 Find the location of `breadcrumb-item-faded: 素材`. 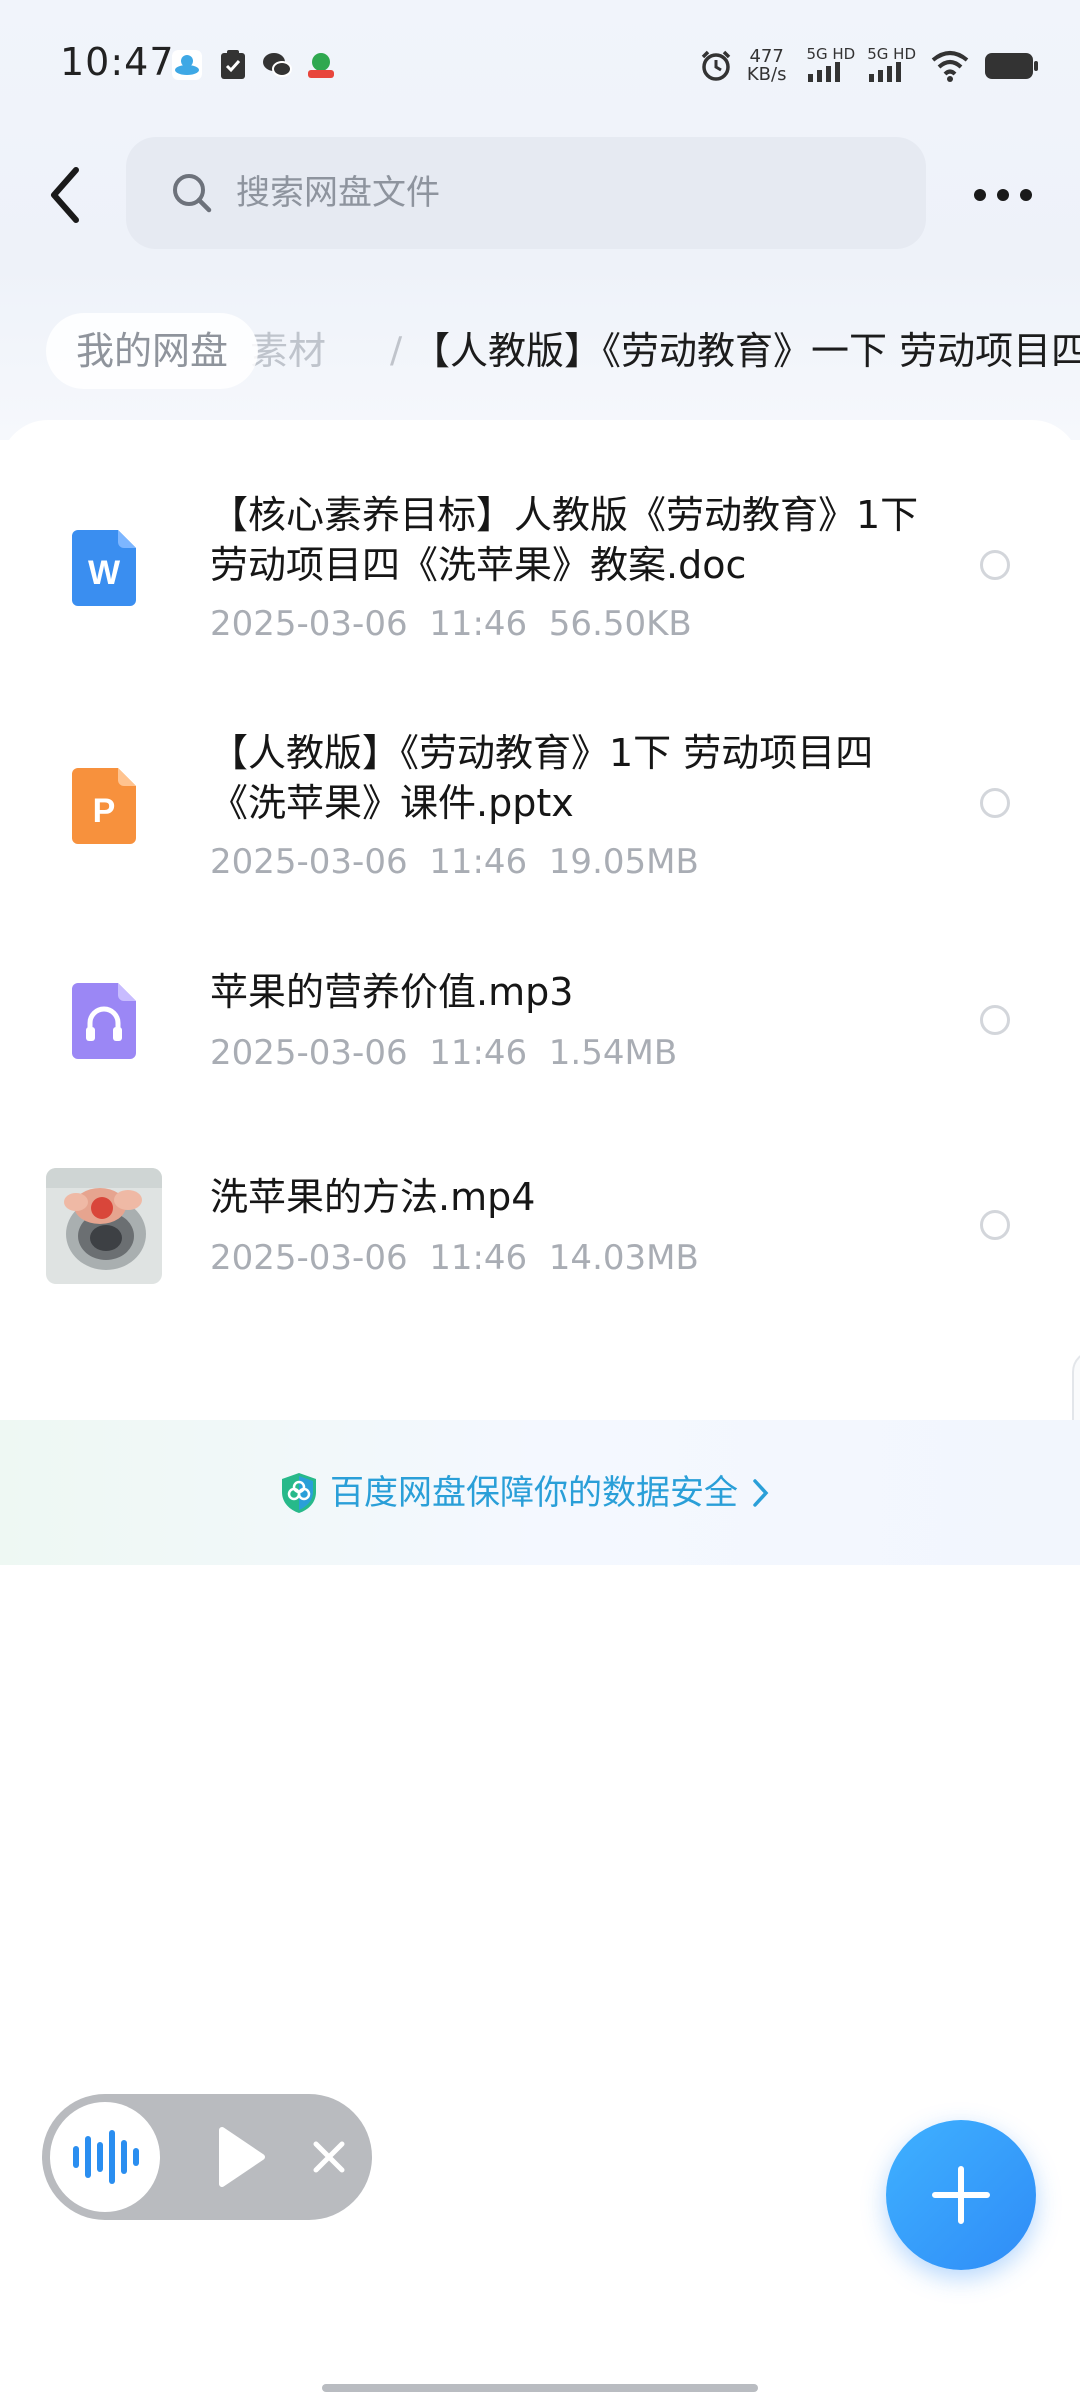

breadcrumb-item-faded: 素材 is located at coordinates (288, 351).